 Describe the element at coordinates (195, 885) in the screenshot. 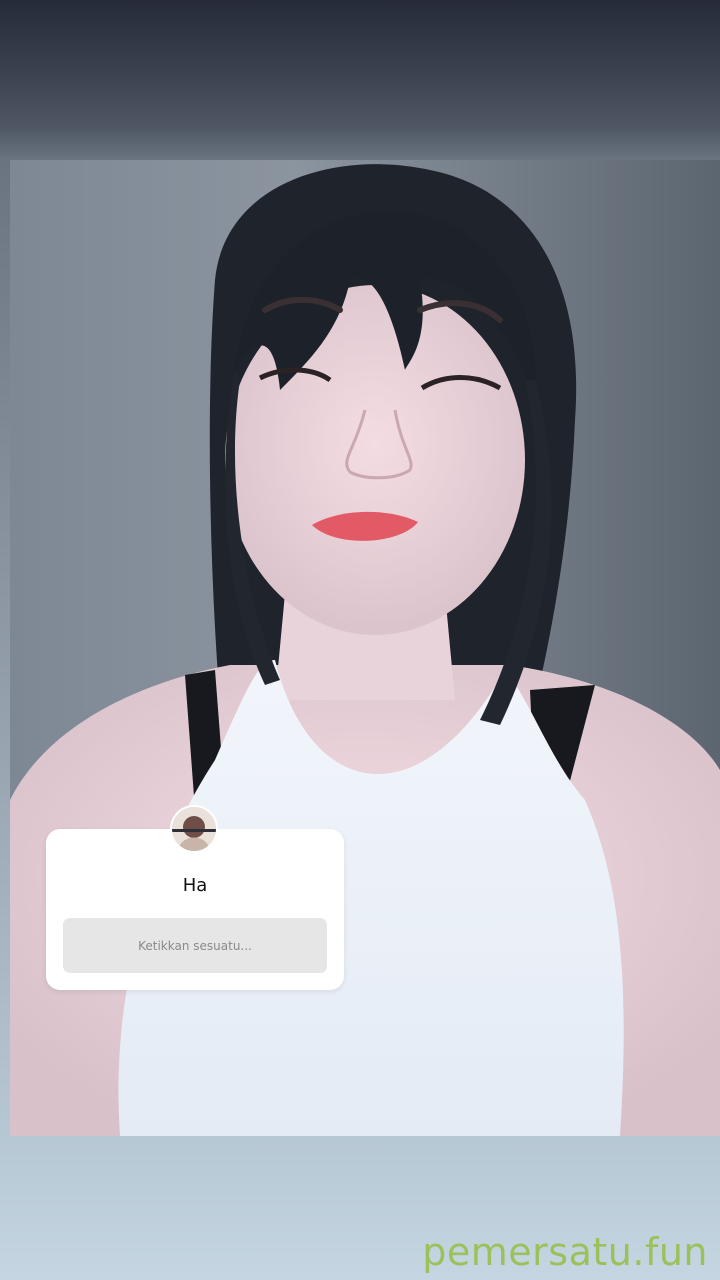

I see `question-text: Ha` at that location.